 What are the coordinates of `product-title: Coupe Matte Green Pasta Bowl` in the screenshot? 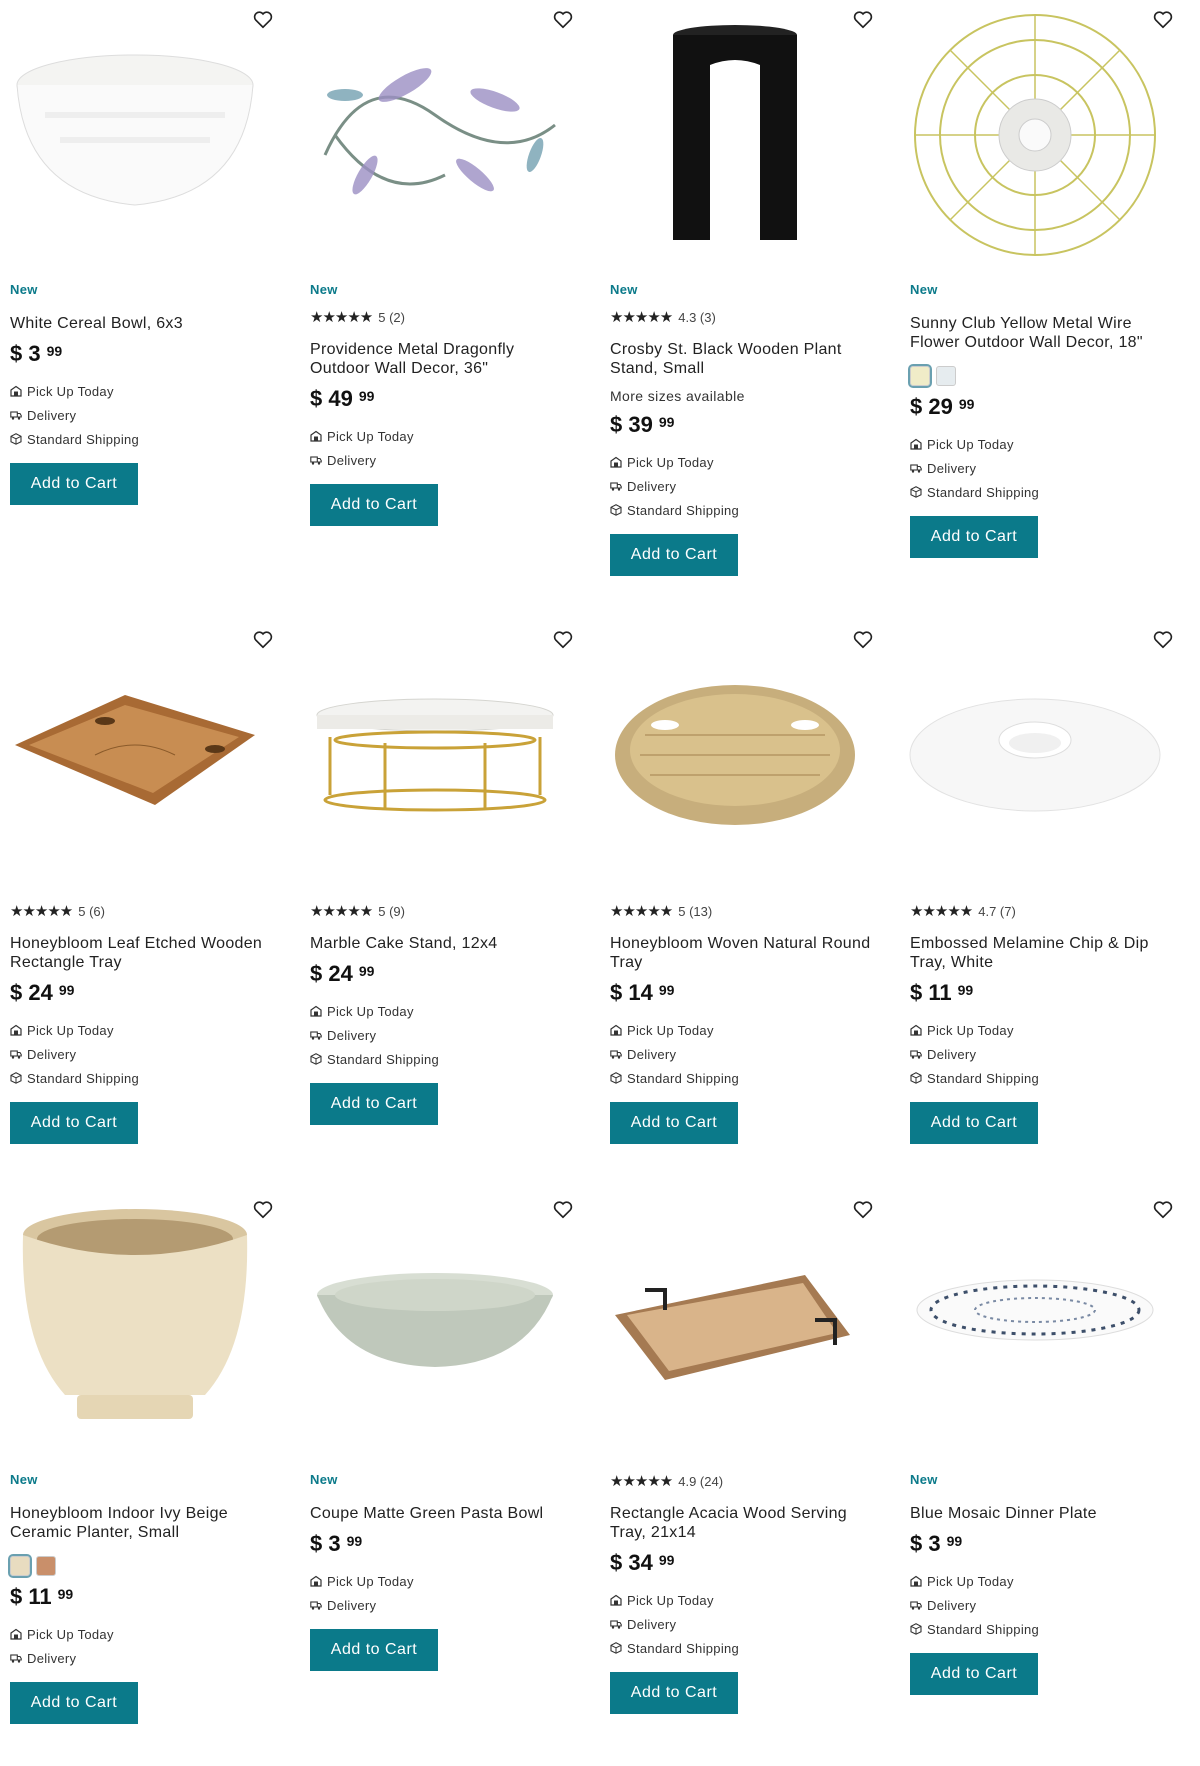 It's located at (441, 1513).